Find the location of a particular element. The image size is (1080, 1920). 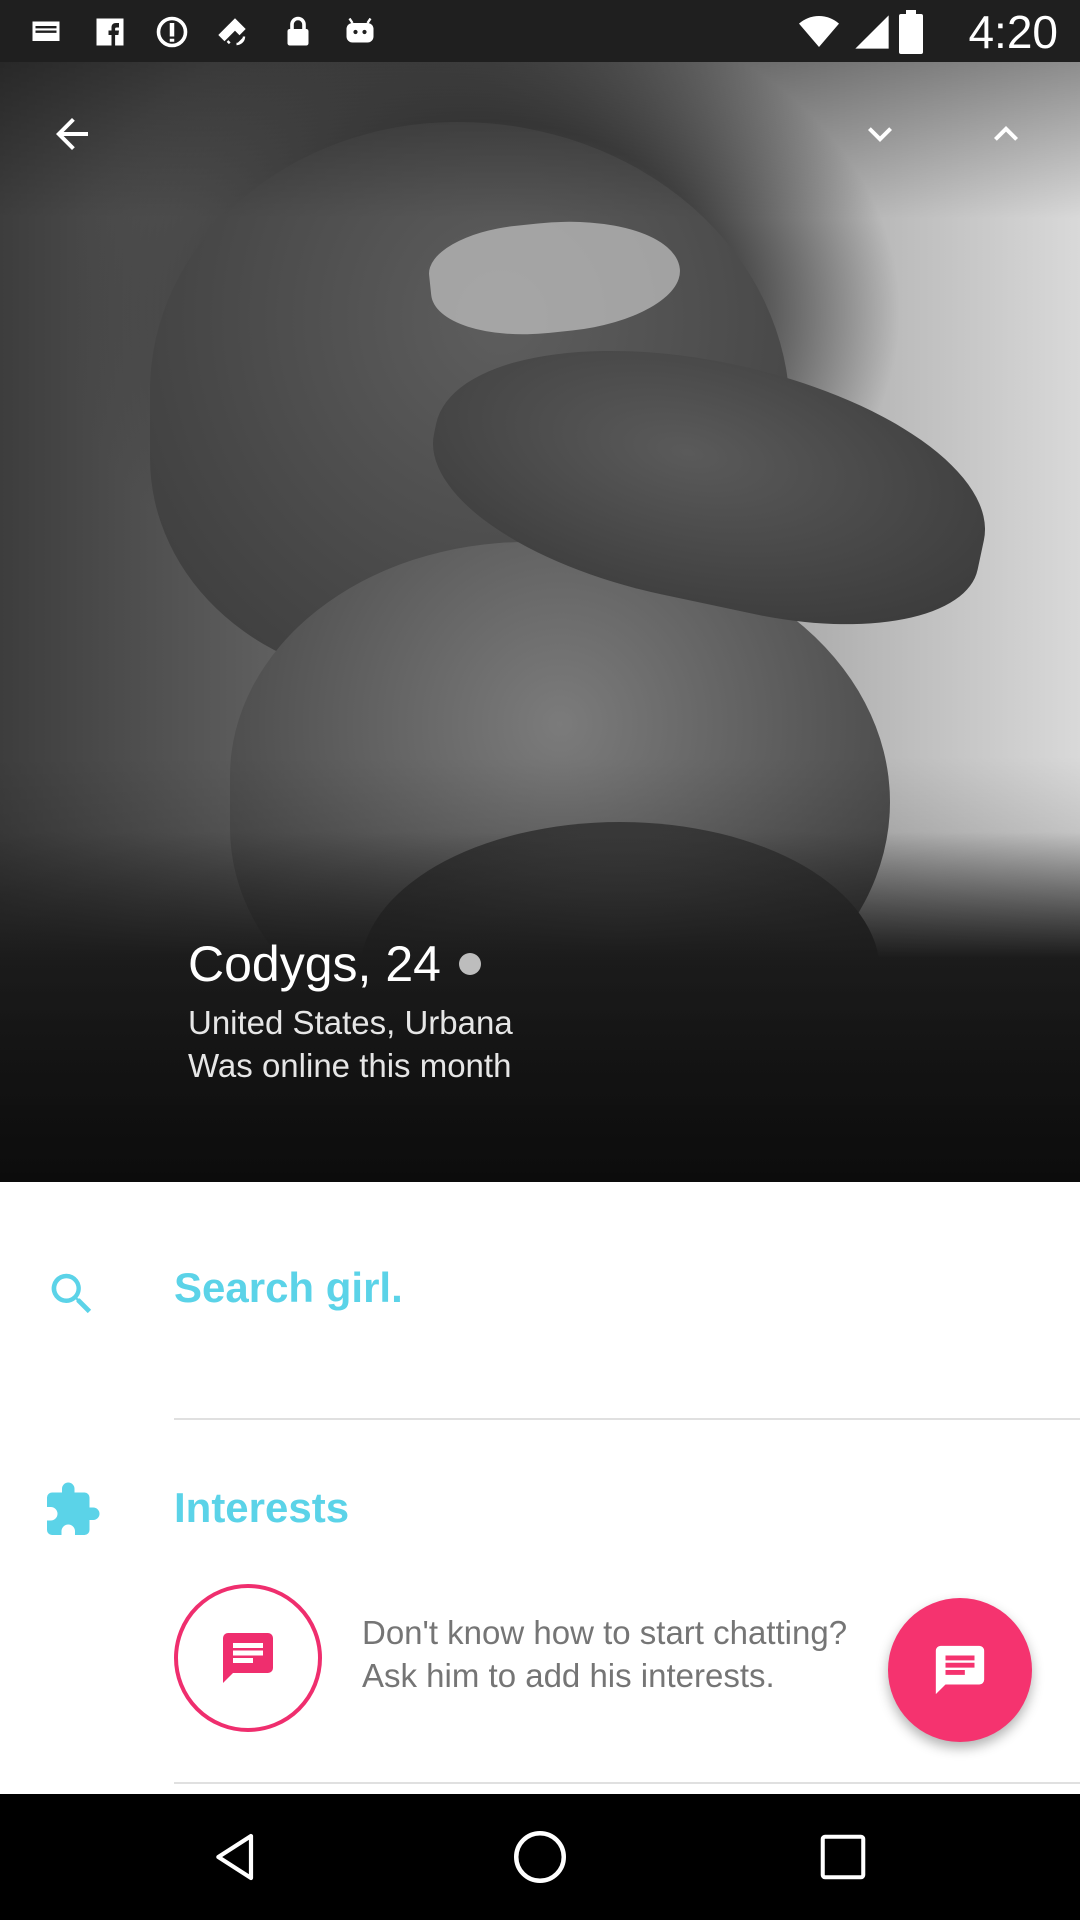

search-icon is located at coordinates (71, 1293).